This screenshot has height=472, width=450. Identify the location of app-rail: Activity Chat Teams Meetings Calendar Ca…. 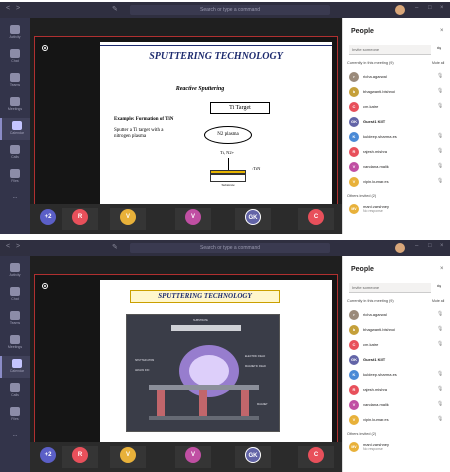
(15, 126).